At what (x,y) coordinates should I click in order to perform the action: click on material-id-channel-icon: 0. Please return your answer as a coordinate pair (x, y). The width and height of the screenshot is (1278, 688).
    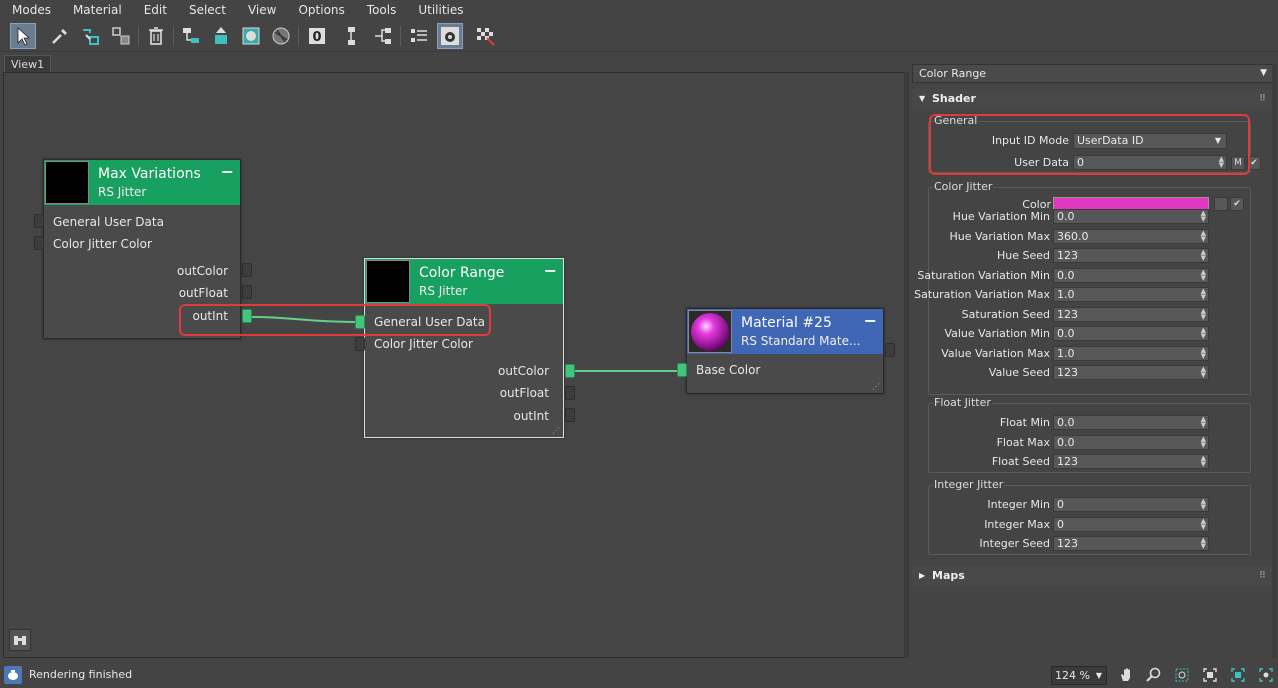
    Looking at the image, I should click on (317, 36).